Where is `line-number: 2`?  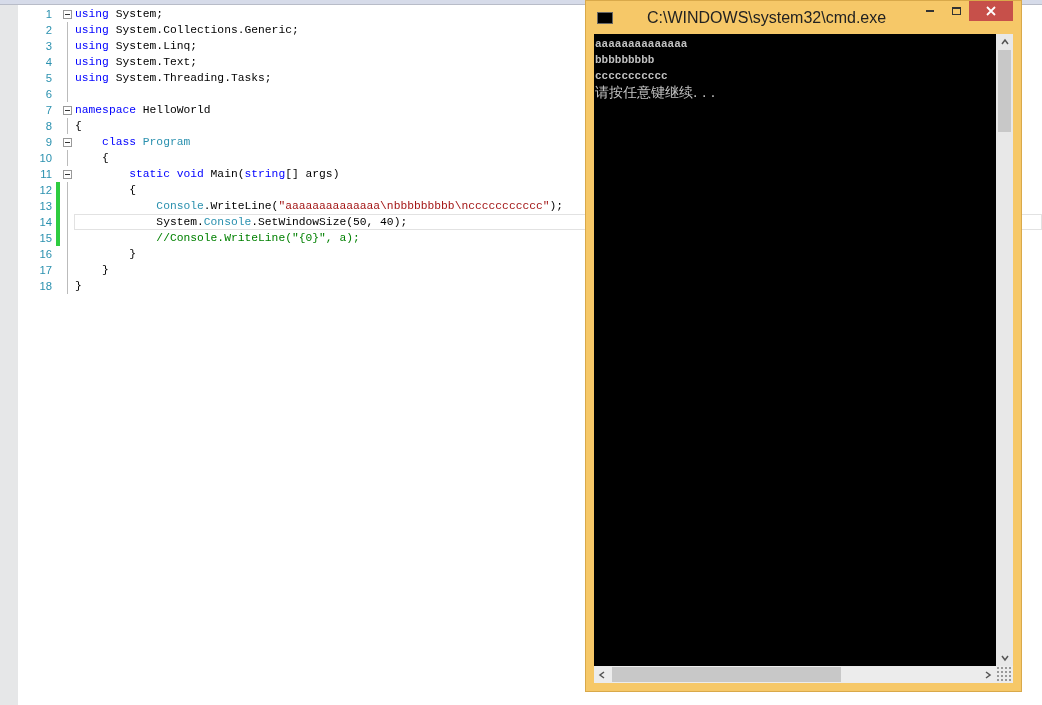
line-number: 2 is located at coordinates (48, 30).